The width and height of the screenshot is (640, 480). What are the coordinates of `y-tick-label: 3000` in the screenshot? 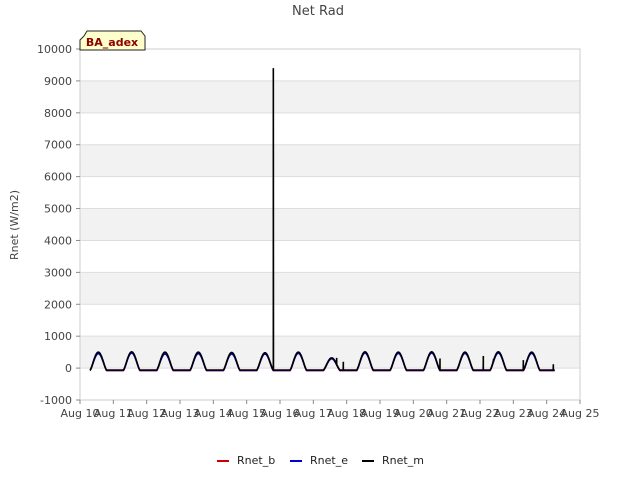 It's located at (58, 272).